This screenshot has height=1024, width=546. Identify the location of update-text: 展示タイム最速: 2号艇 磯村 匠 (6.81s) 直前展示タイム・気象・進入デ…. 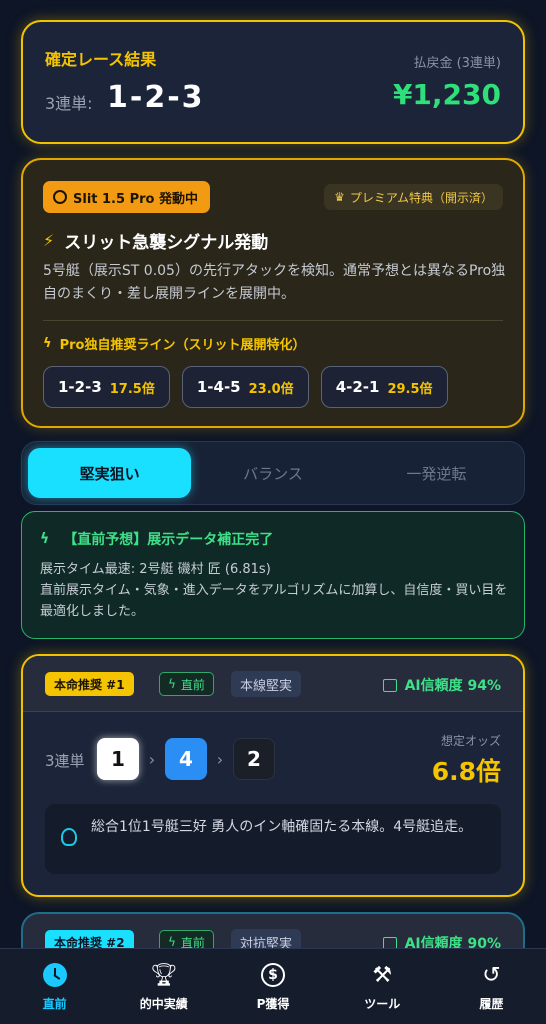
(275, 590).